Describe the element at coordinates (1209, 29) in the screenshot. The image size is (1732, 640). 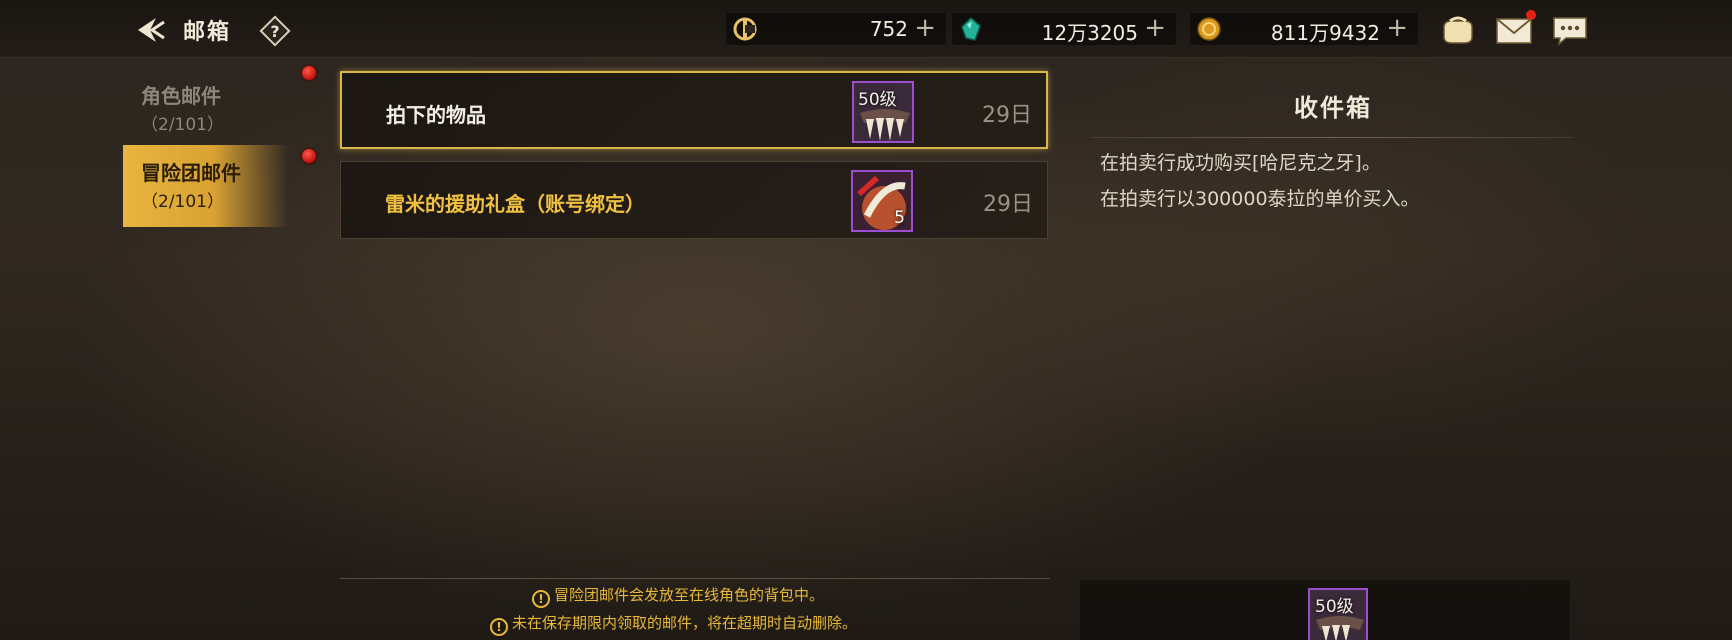
I see `gold-coin-icon` at that location.